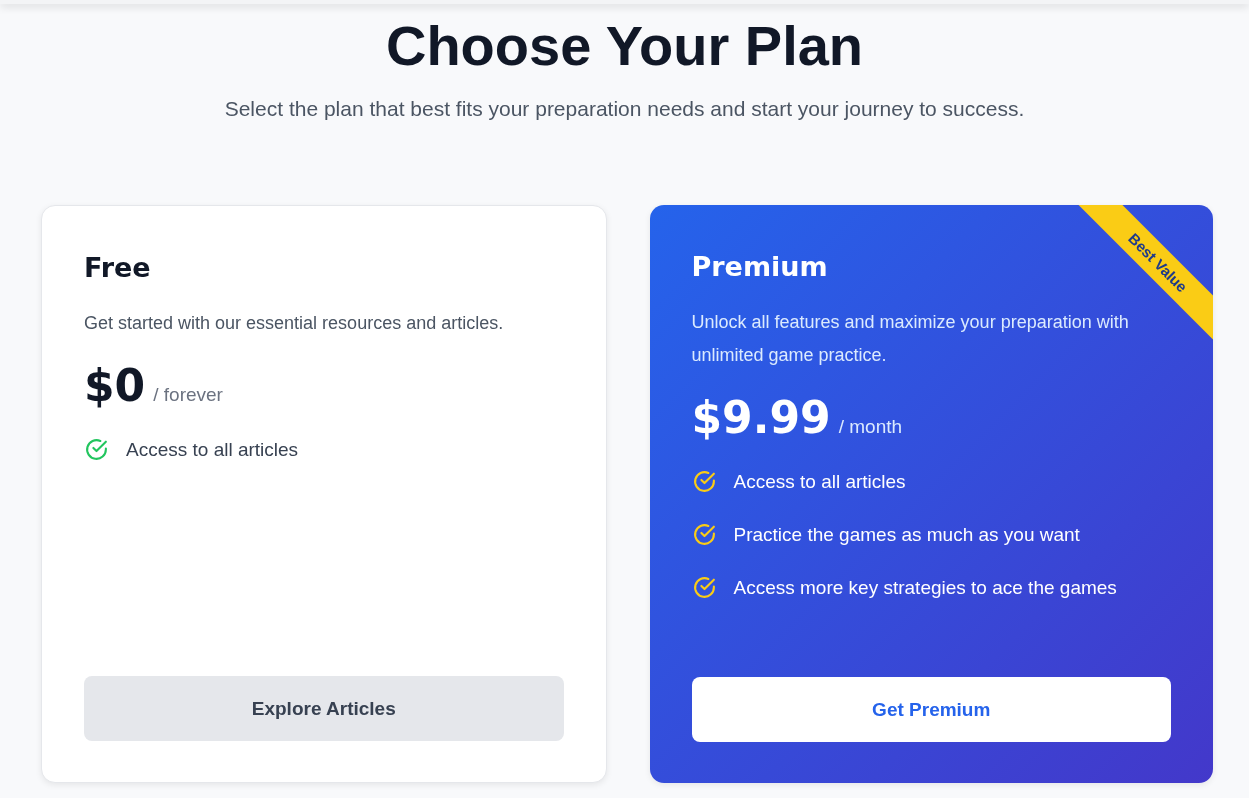 This screenshot has height=798, width=1249. Describe the element at coordinates (910, 339) in the screenshot. I see `plan-description: Unlock all features and maximize your preparation with unlimited game practice.` at that location.